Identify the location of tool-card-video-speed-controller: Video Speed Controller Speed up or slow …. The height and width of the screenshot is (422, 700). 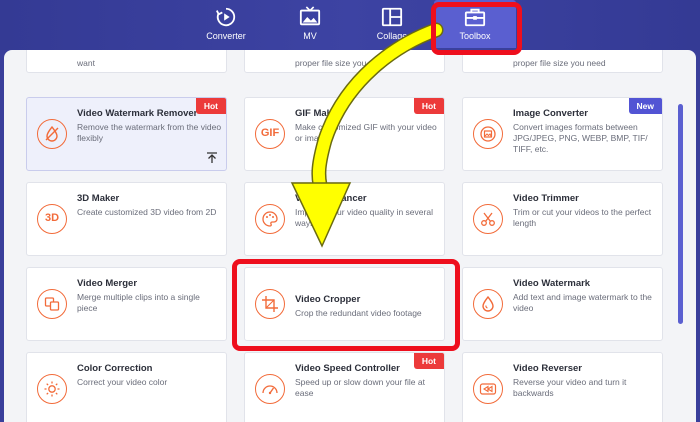
(344, 387).